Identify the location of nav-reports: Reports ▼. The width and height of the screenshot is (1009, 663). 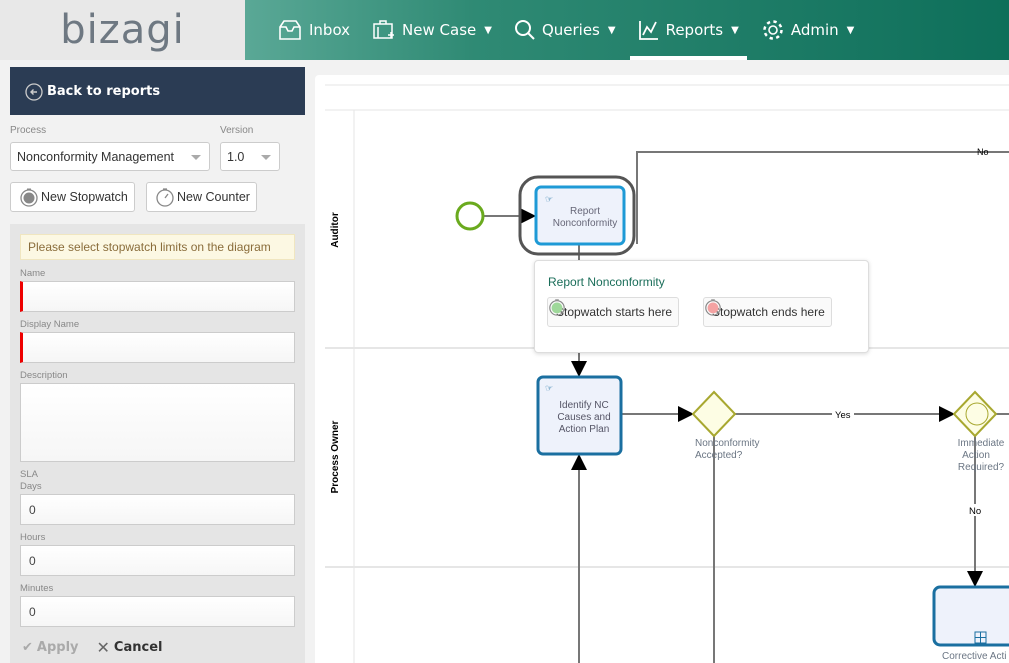
(688, 30).